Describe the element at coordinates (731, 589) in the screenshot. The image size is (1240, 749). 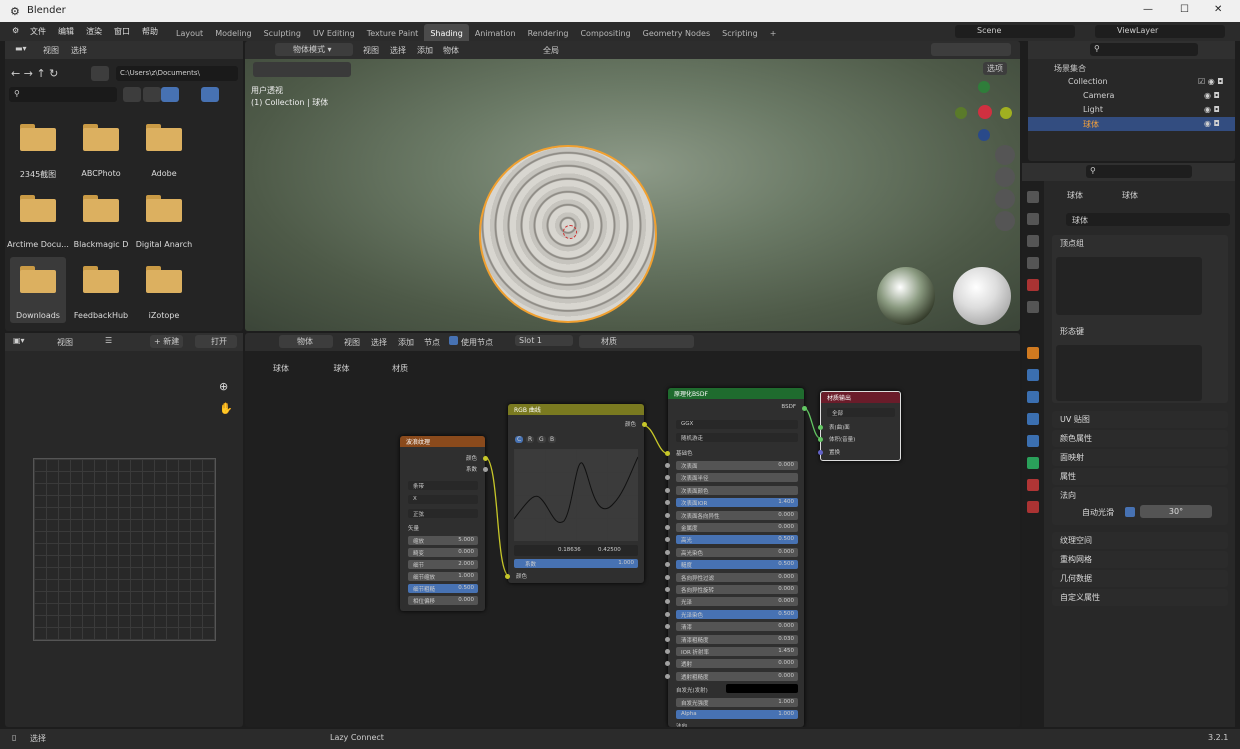
I see `bsdf-field: 各向异性旋转 0.000` at that location.